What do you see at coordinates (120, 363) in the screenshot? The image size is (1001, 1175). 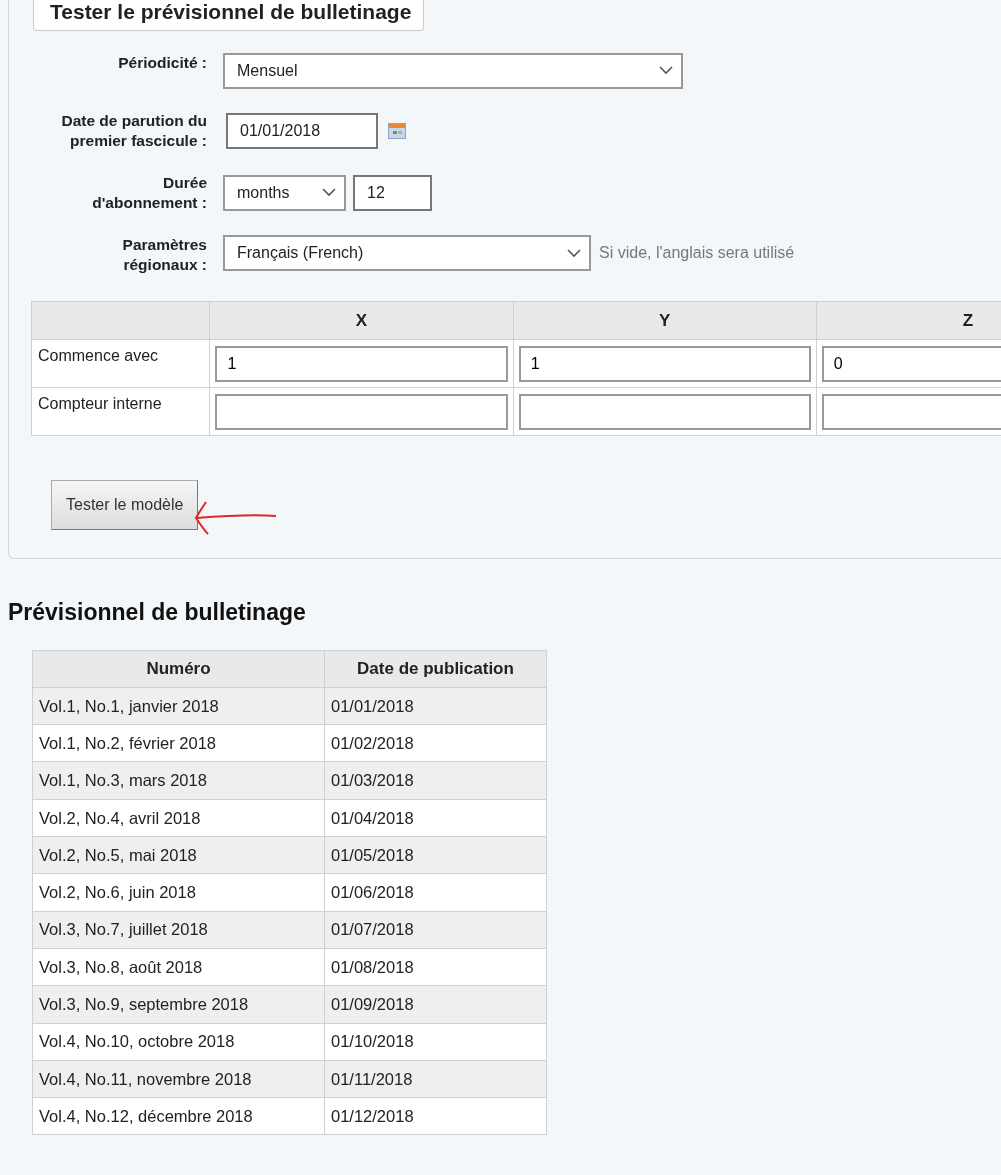 I see `row-label: Commence avec` at bounding box center [120, 363].